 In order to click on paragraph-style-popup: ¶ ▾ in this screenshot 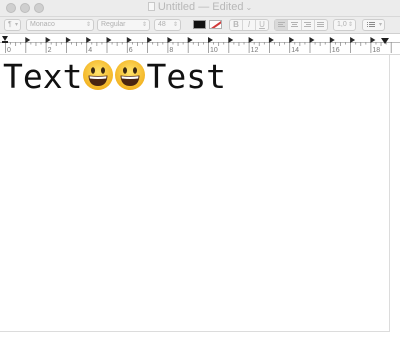, I will do `click(12, 25)`.